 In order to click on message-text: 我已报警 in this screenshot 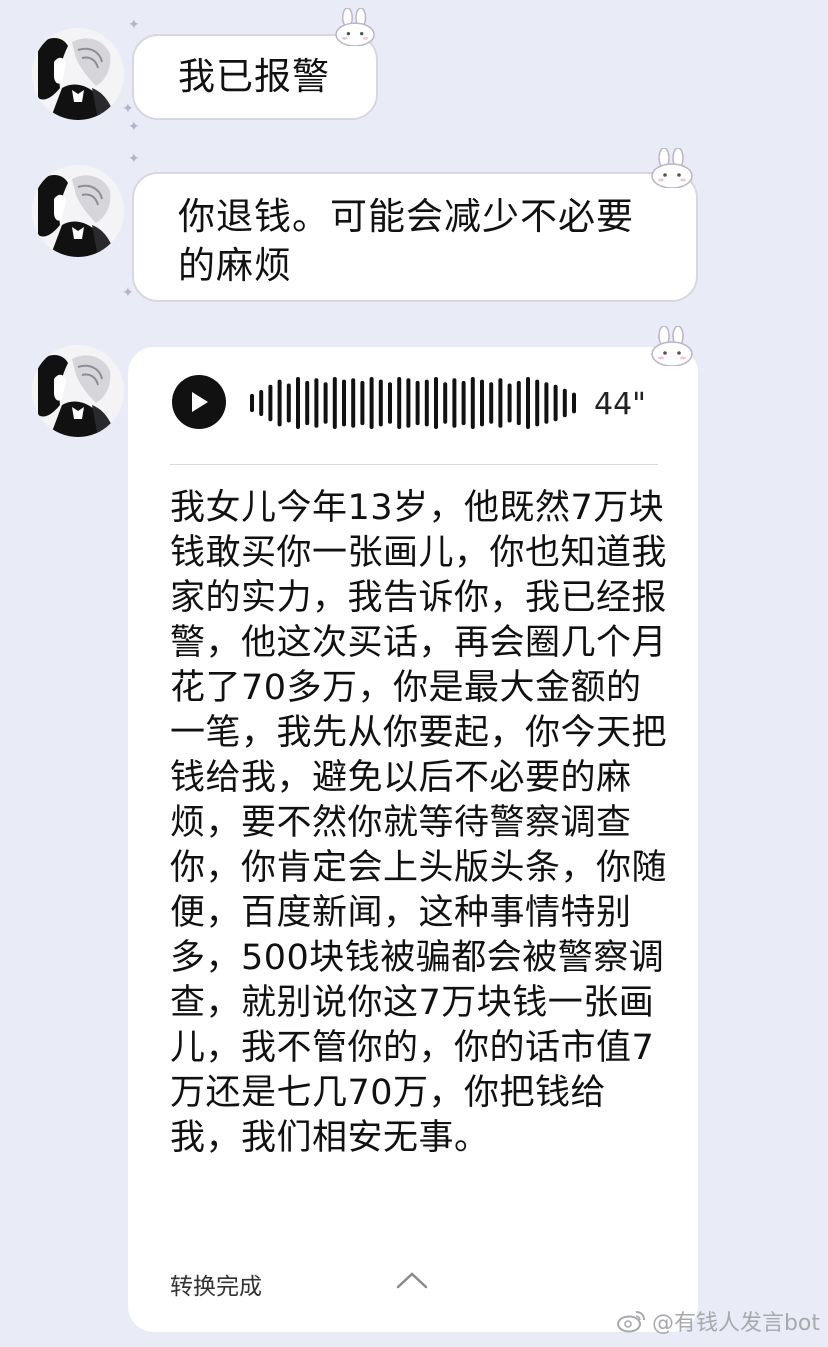, I will do `click(254, 76)`.